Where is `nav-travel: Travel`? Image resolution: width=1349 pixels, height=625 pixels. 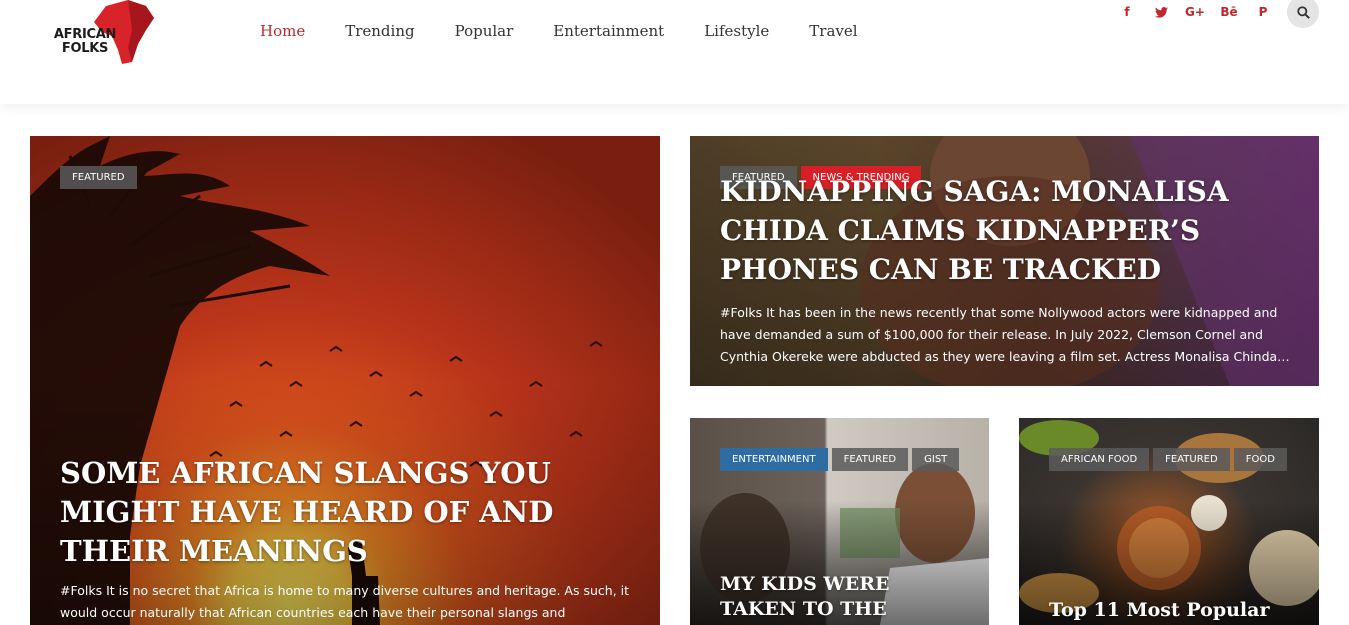
nav-travel: Travel is located at coordinates (833, 31).